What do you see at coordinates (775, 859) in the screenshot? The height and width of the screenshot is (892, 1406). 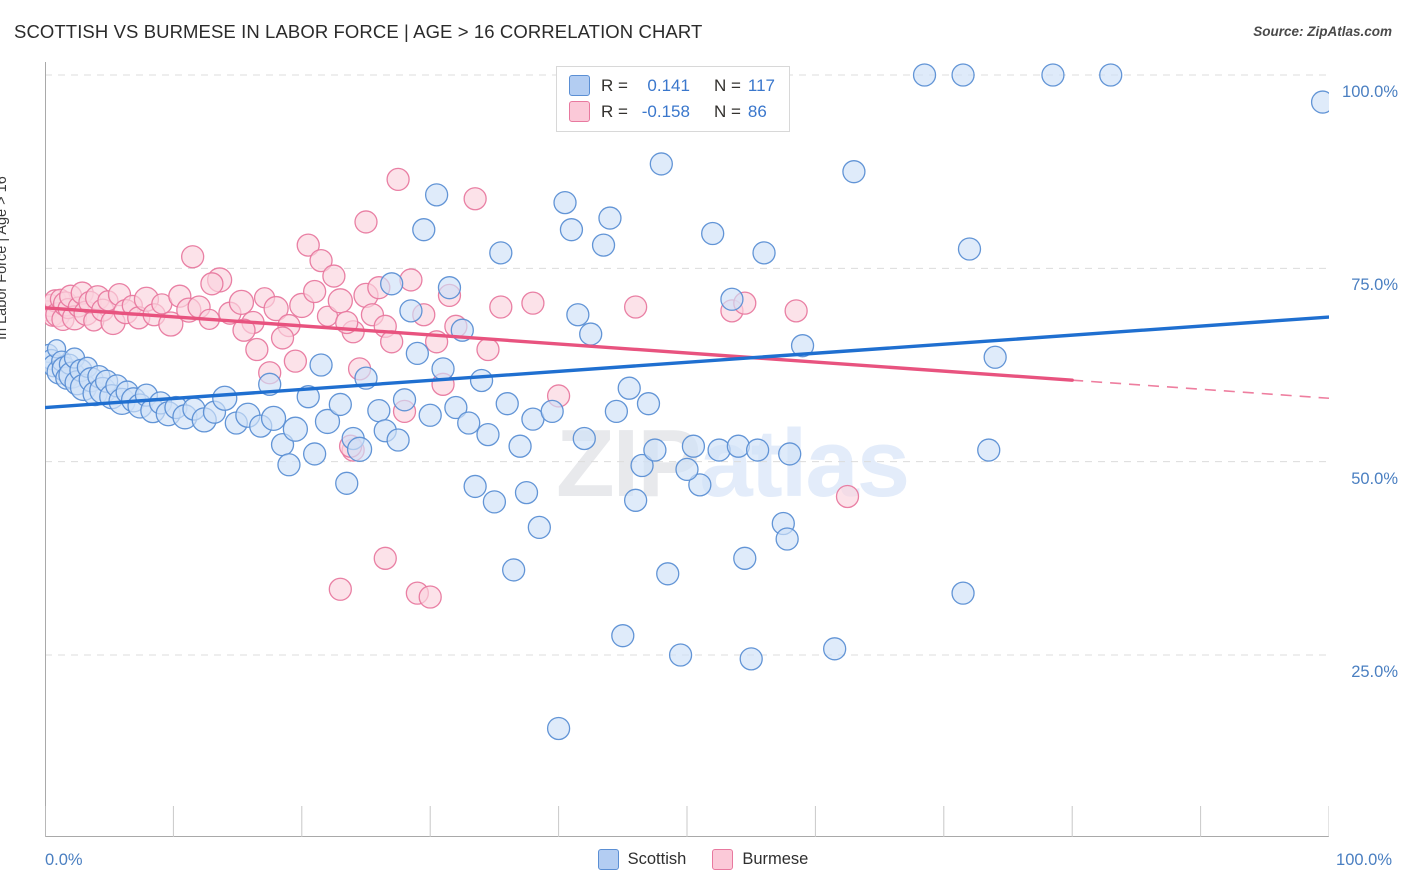 I see `legend-label-burmese: Burmese` at bounding box center [775, 859].